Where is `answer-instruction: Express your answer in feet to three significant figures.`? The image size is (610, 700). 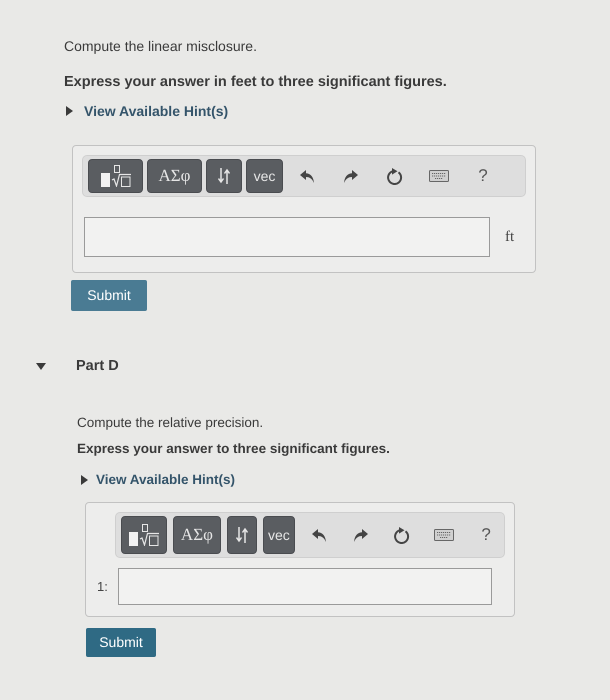 answer-instruction: Express your answer in feet to three significant figures. is located at coordinates (256, 82).